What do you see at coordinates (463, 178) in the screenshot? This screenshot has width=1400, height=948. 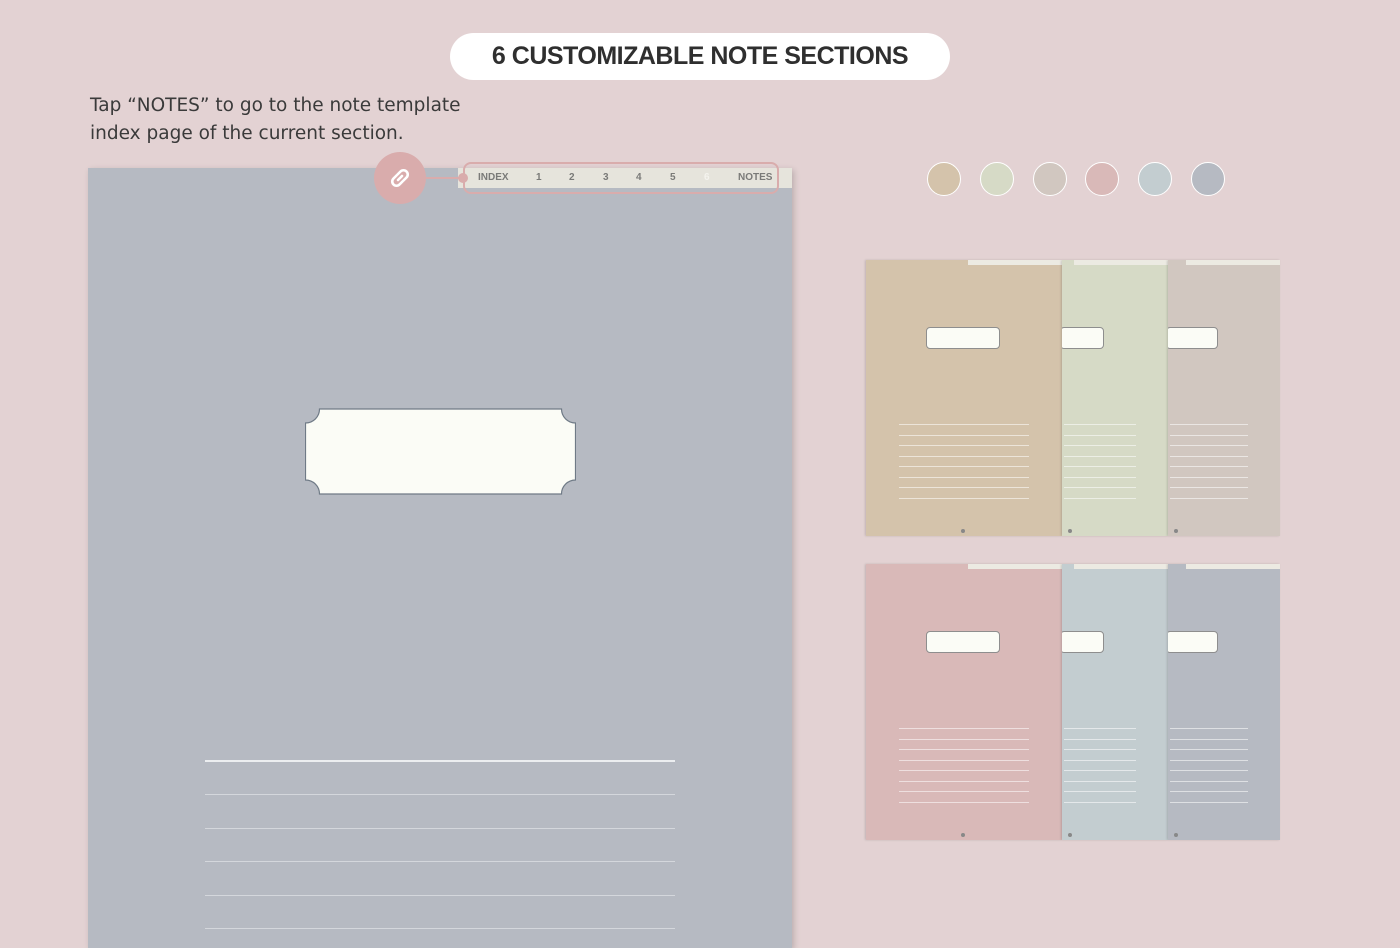 I see `callout-dot` at bounding box center [463, 178].